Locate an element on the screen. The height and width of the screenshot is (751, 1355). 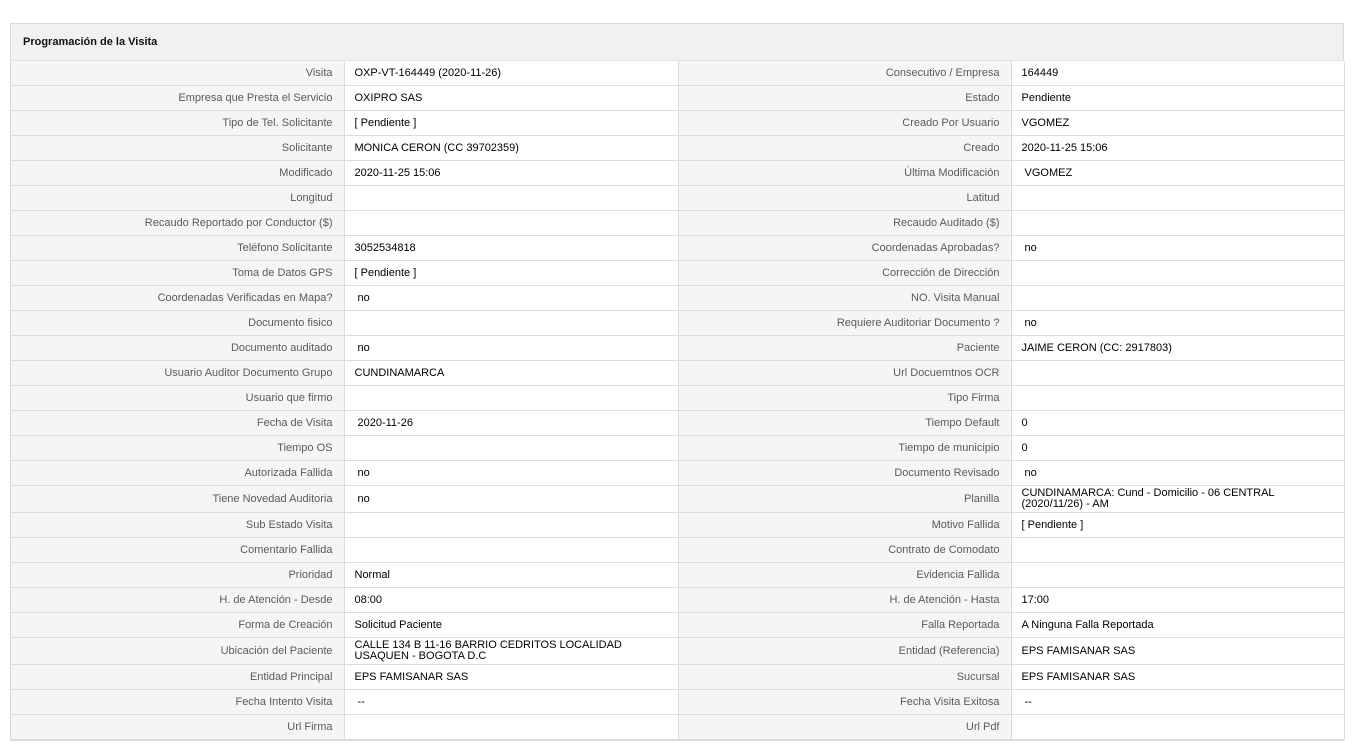
field-label-documento-auditado: Documento auditado is located at coordinates (178, 348).